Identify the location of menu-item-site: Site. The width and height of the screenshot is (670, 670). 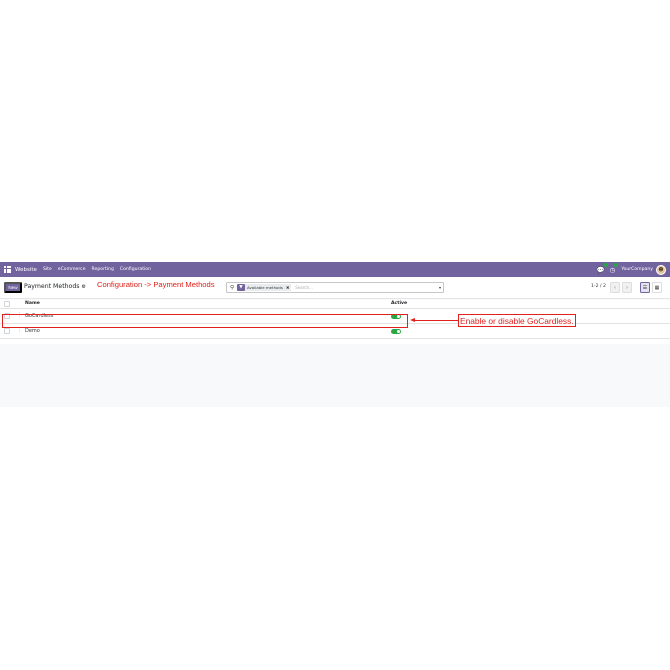
(47, 269).